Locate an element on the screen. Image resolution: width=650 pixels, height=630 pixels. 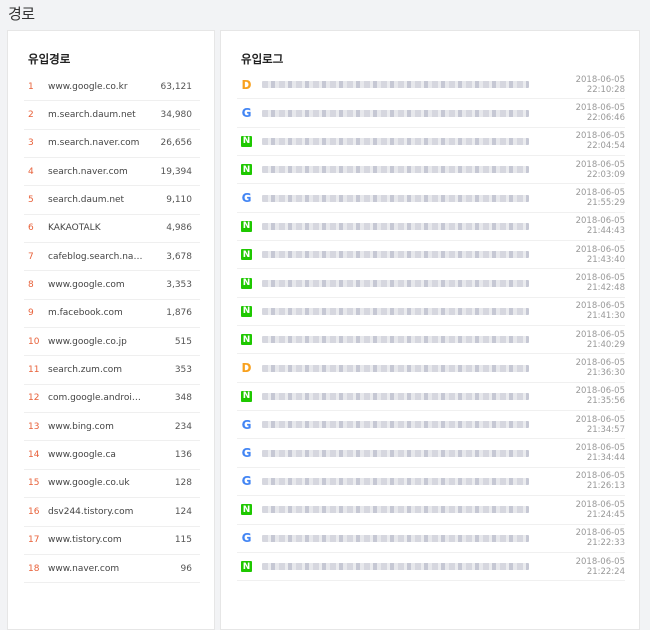
referrer-row: 10 www.google.co.jp 515 is located at coordinates (112, 342).